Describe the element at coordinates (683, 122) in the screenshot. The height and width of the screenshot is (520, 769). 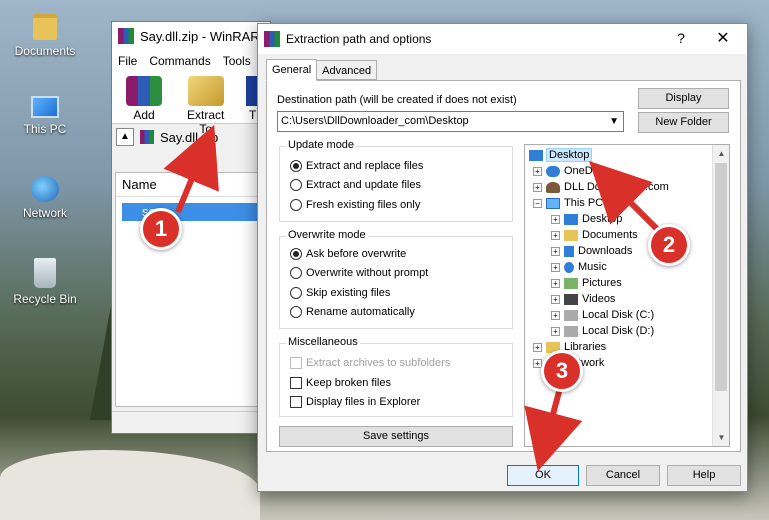
I see `new-folder-button: New Folder` at that location.